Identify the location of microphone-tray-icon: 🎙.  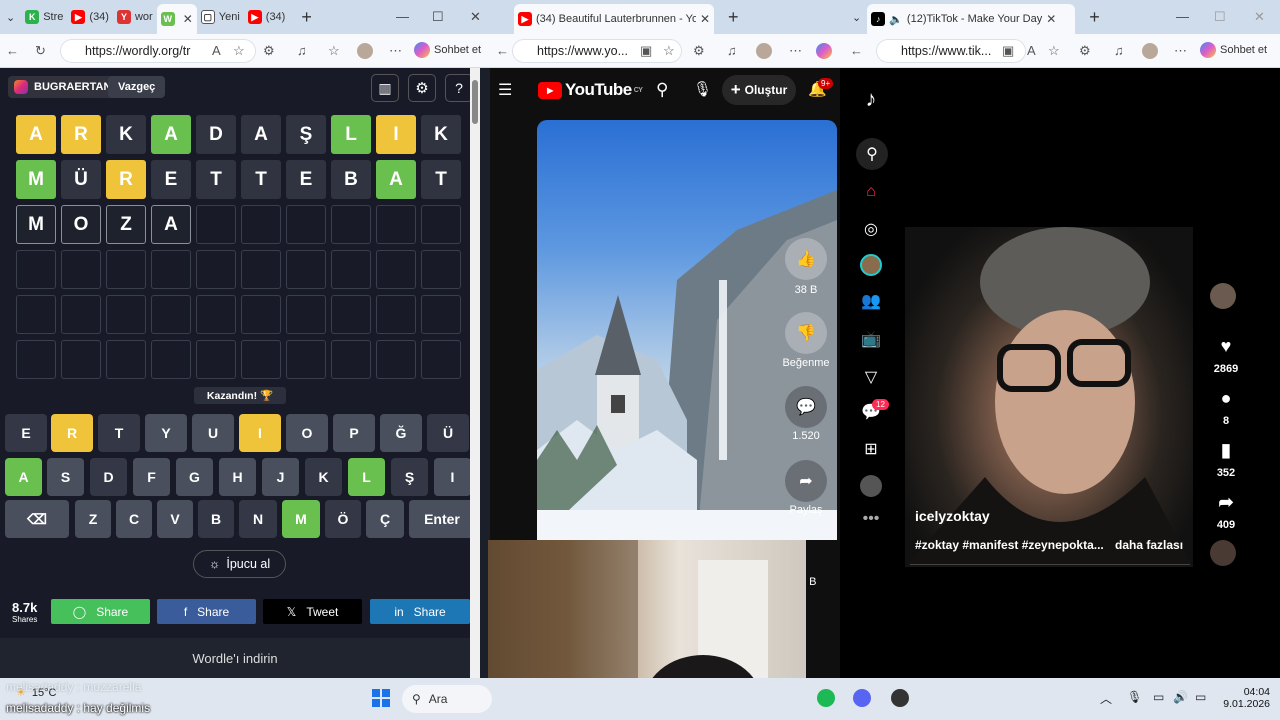
(1134, 697).